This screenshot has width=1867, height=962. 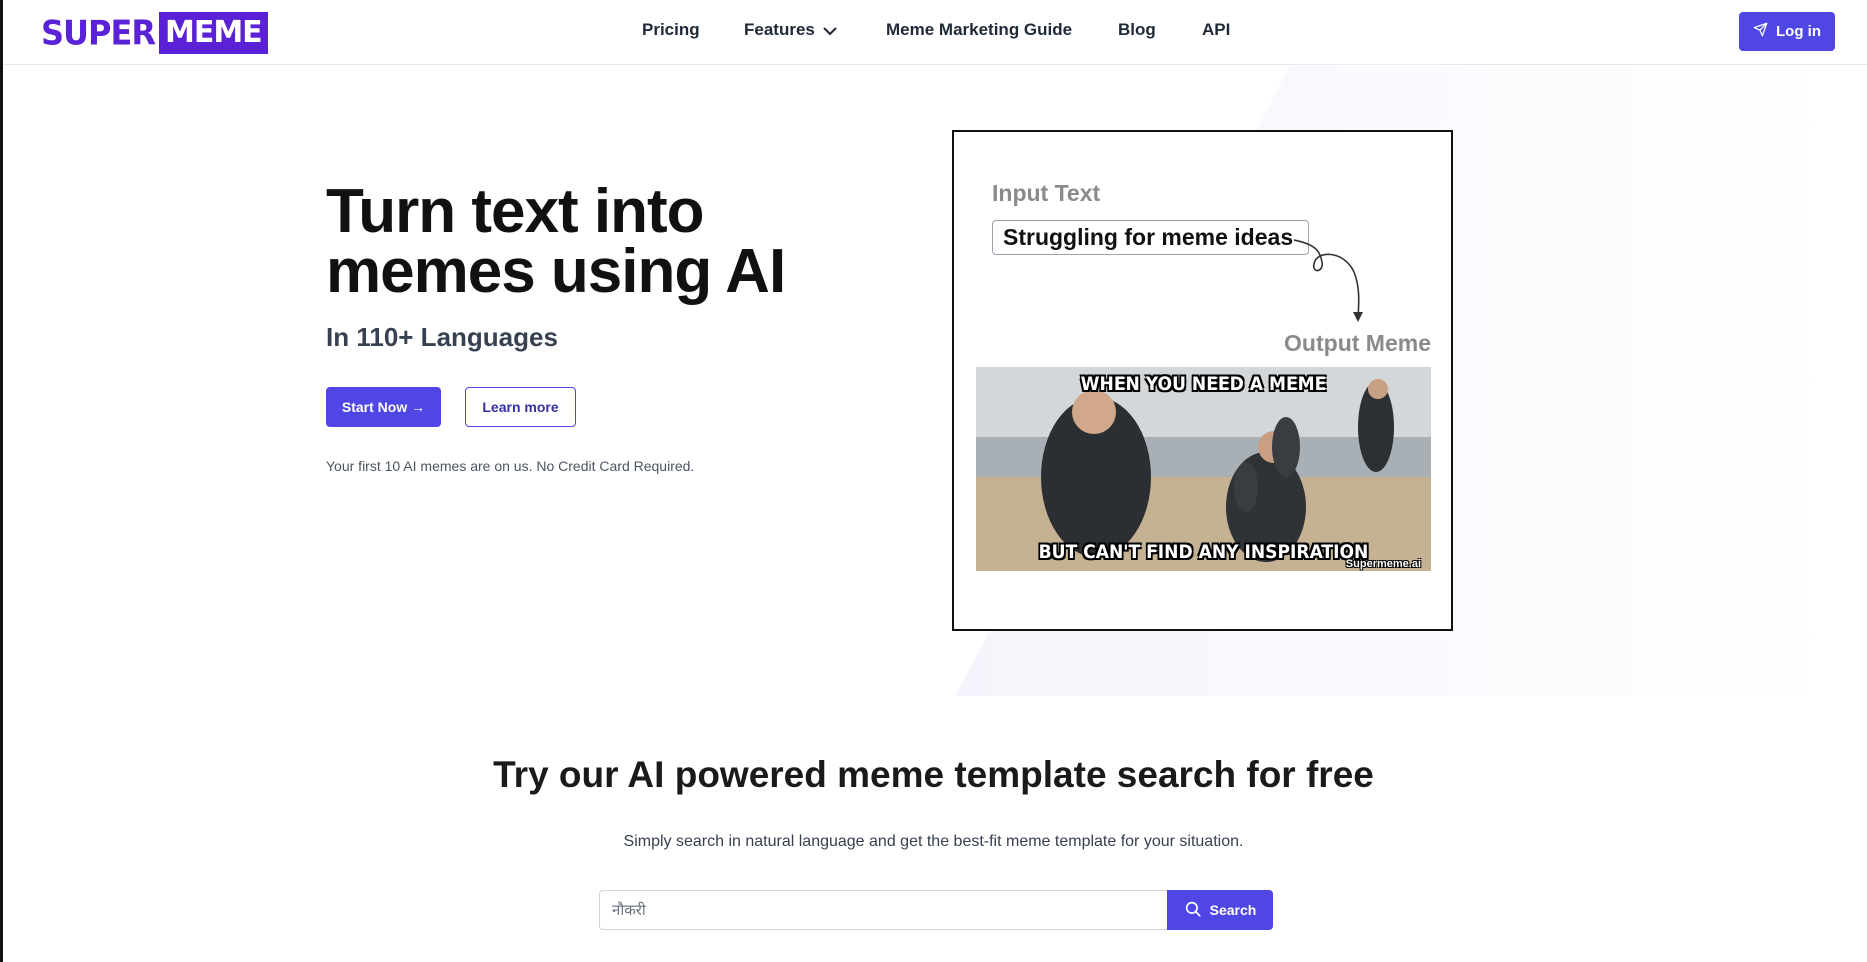 What do you see at coordinates (1, 481) in the screenshot?
I see `window-edge` at bounding box center [1, 481].